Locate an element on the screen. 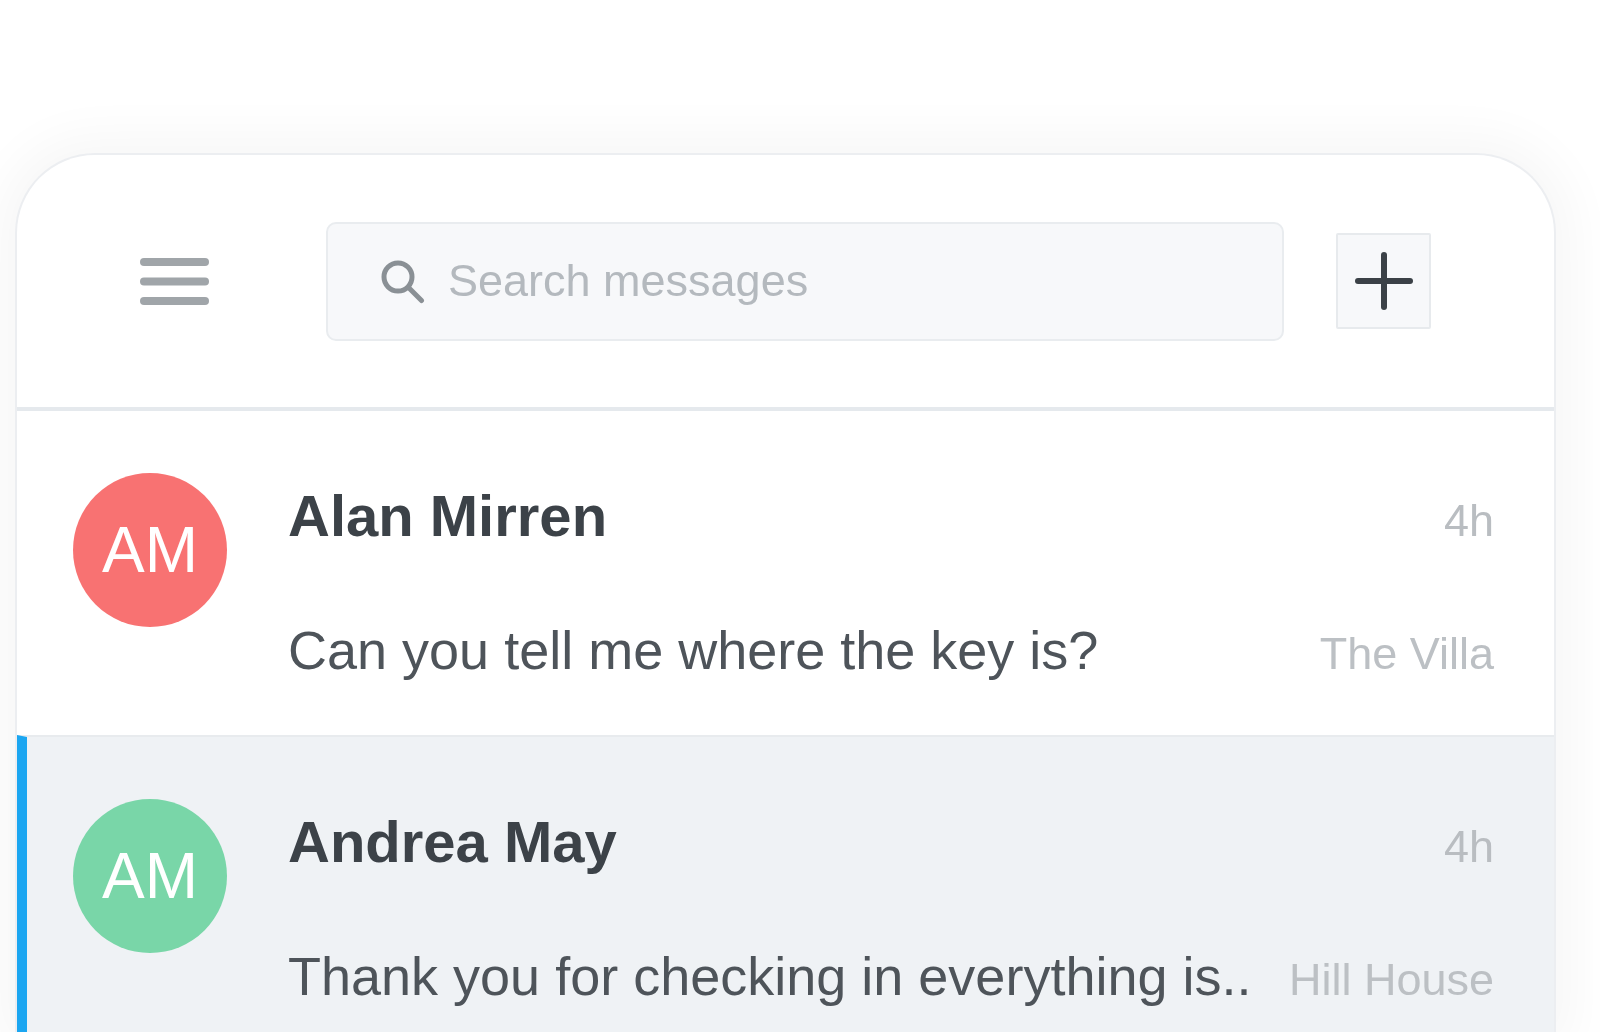  plus-icon is located at coordinates (1383, 281).